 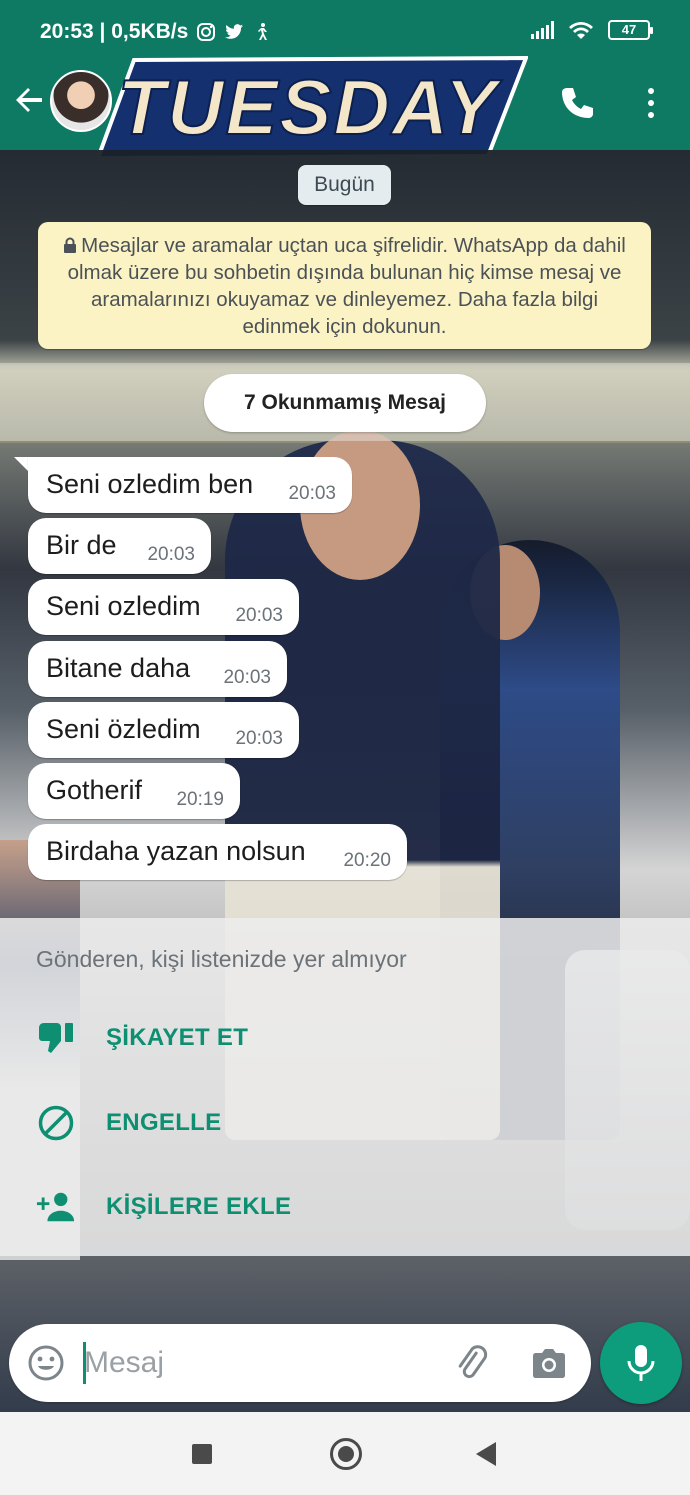 I want to click on message-composer, so click(x=300, y=1363).